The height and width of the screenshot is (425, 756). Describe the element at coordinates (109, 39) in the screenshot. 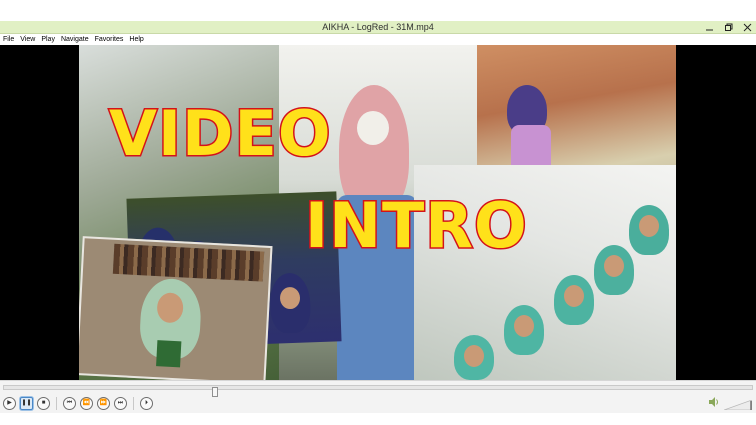

I see `menu-favorites: Favorites` at that location.